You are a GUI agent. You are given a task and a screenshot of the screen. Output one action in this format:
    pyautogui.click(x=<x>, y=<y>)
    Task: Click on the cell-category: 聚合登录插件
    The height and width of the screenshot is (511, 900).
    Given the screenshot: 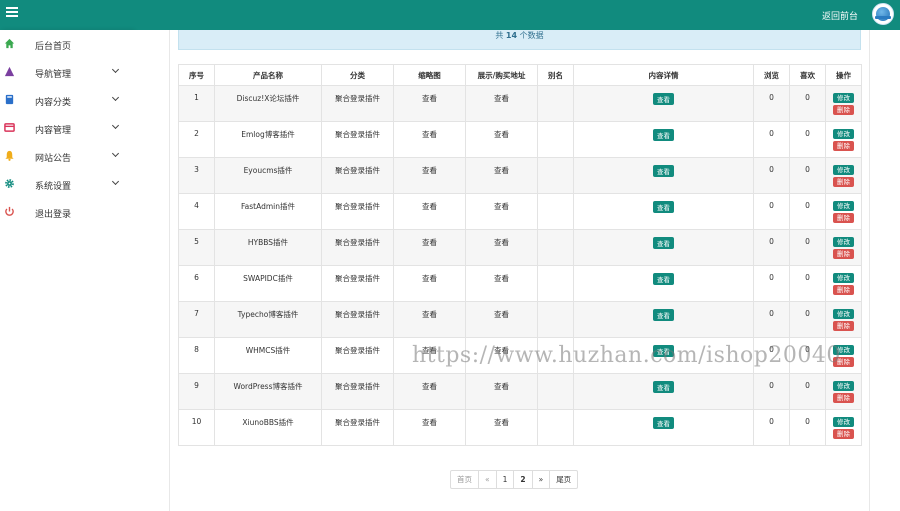 What is the action you would take?
    pyautogui.click(x=357, y=247)
    